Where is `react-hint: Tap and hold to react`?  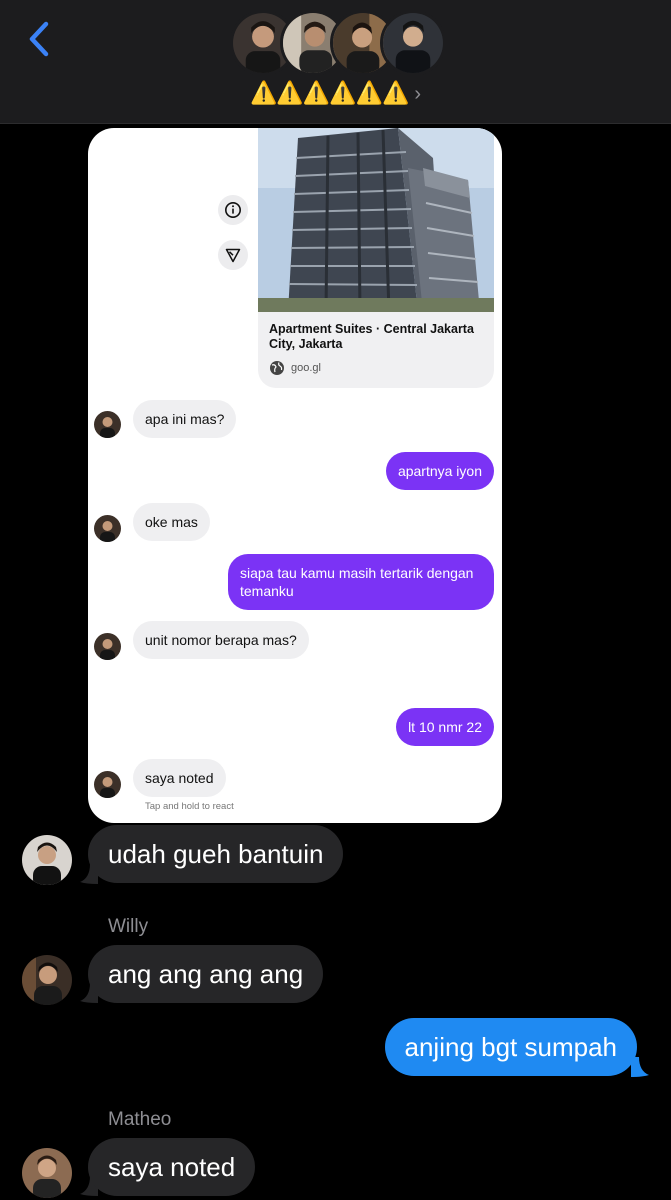
react-hint: Tap and hold to react is located at coordinates (189, 806).